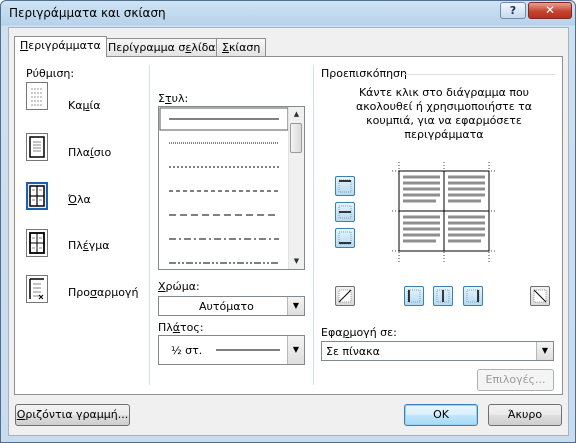  Describe the element at coordinates (296, 188) in the screenshot. I see `line-style-scrollbar: ▲ ▼` at that location.